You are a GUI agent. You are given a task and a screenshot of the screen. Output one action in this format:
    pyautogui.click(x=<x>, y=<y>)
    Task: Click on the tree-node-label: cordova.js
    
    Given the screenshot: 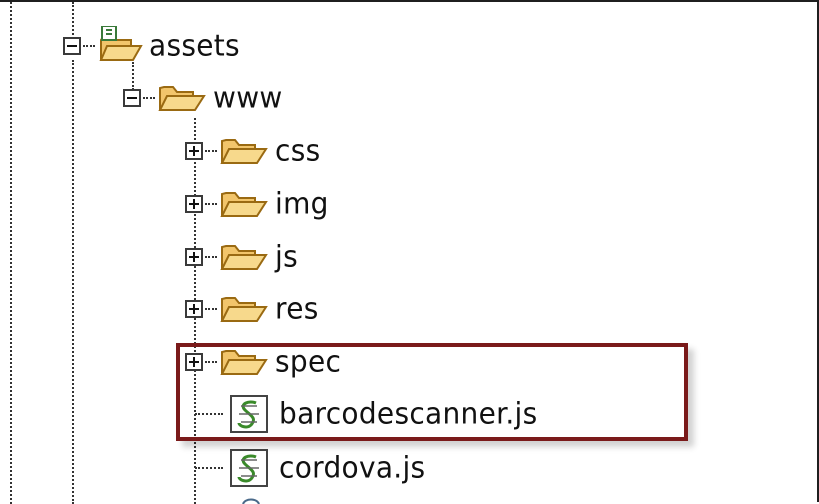 What is the action you would take?
    pyautogui.click(x=352, y=467)
    